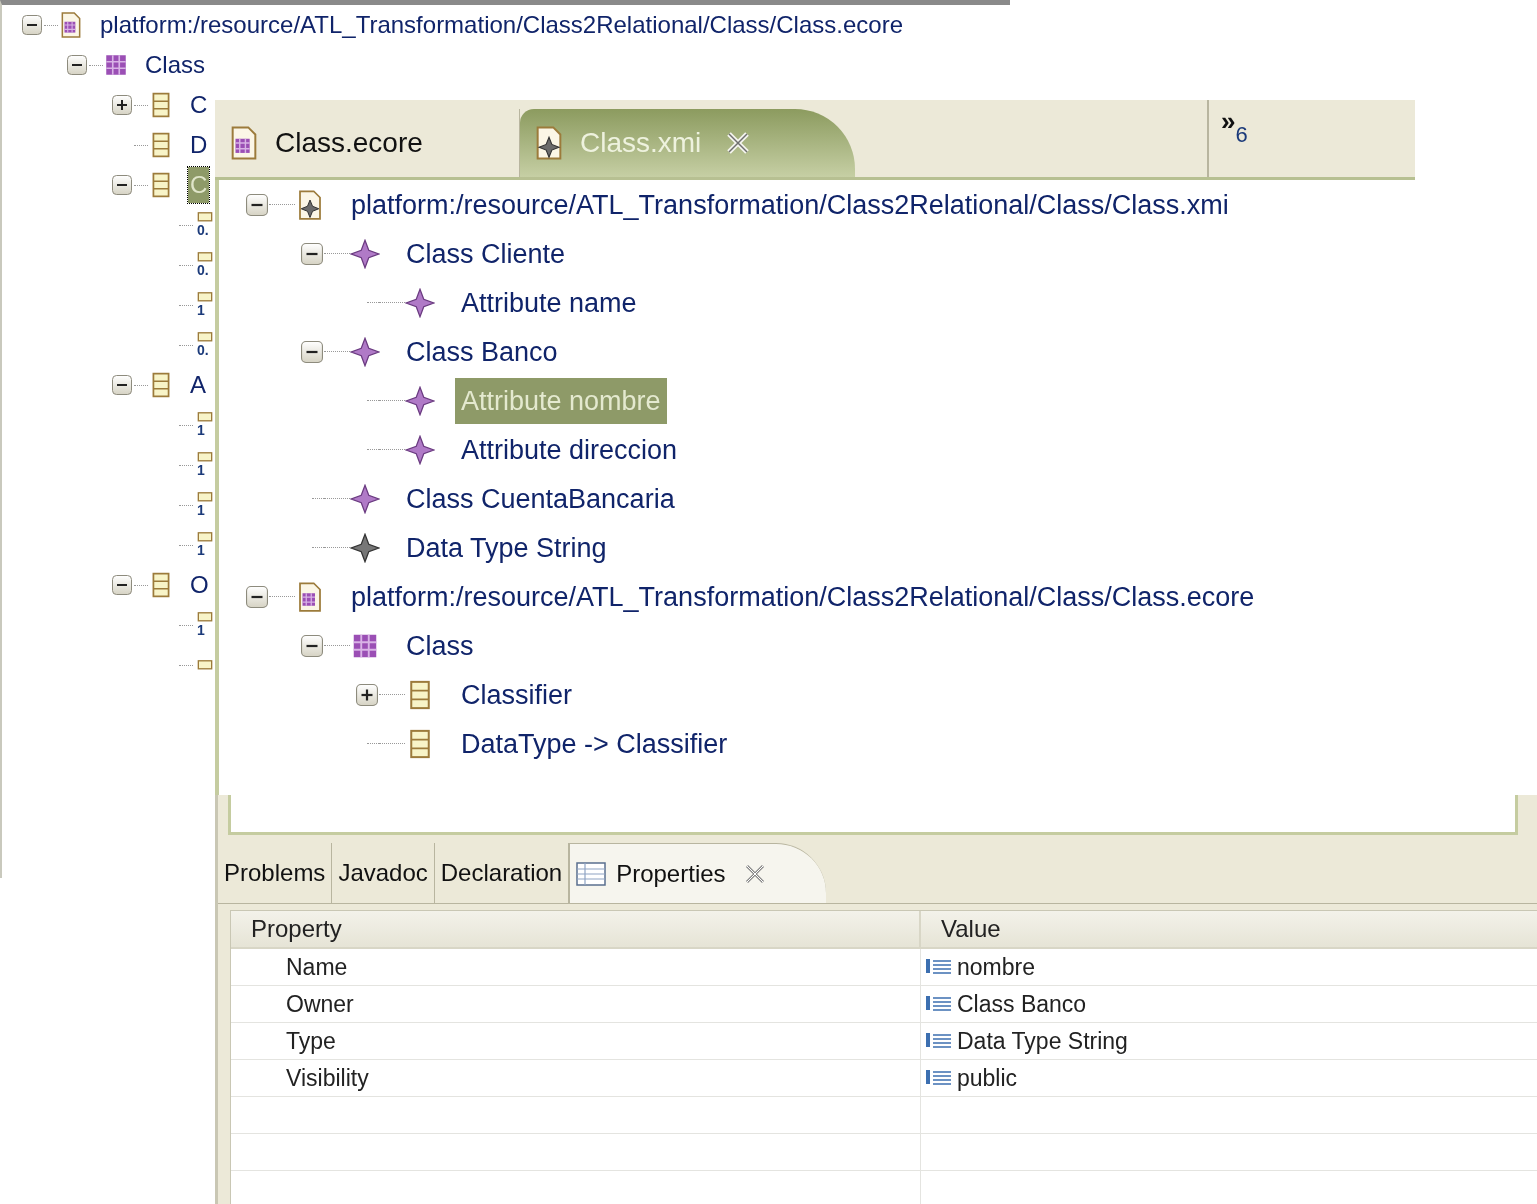 The height and width of the screenshot is (1204, 1537). Describe the element at coordinates (576, 967) in the screenshot. I see `property-name-cell: Name` at that location.